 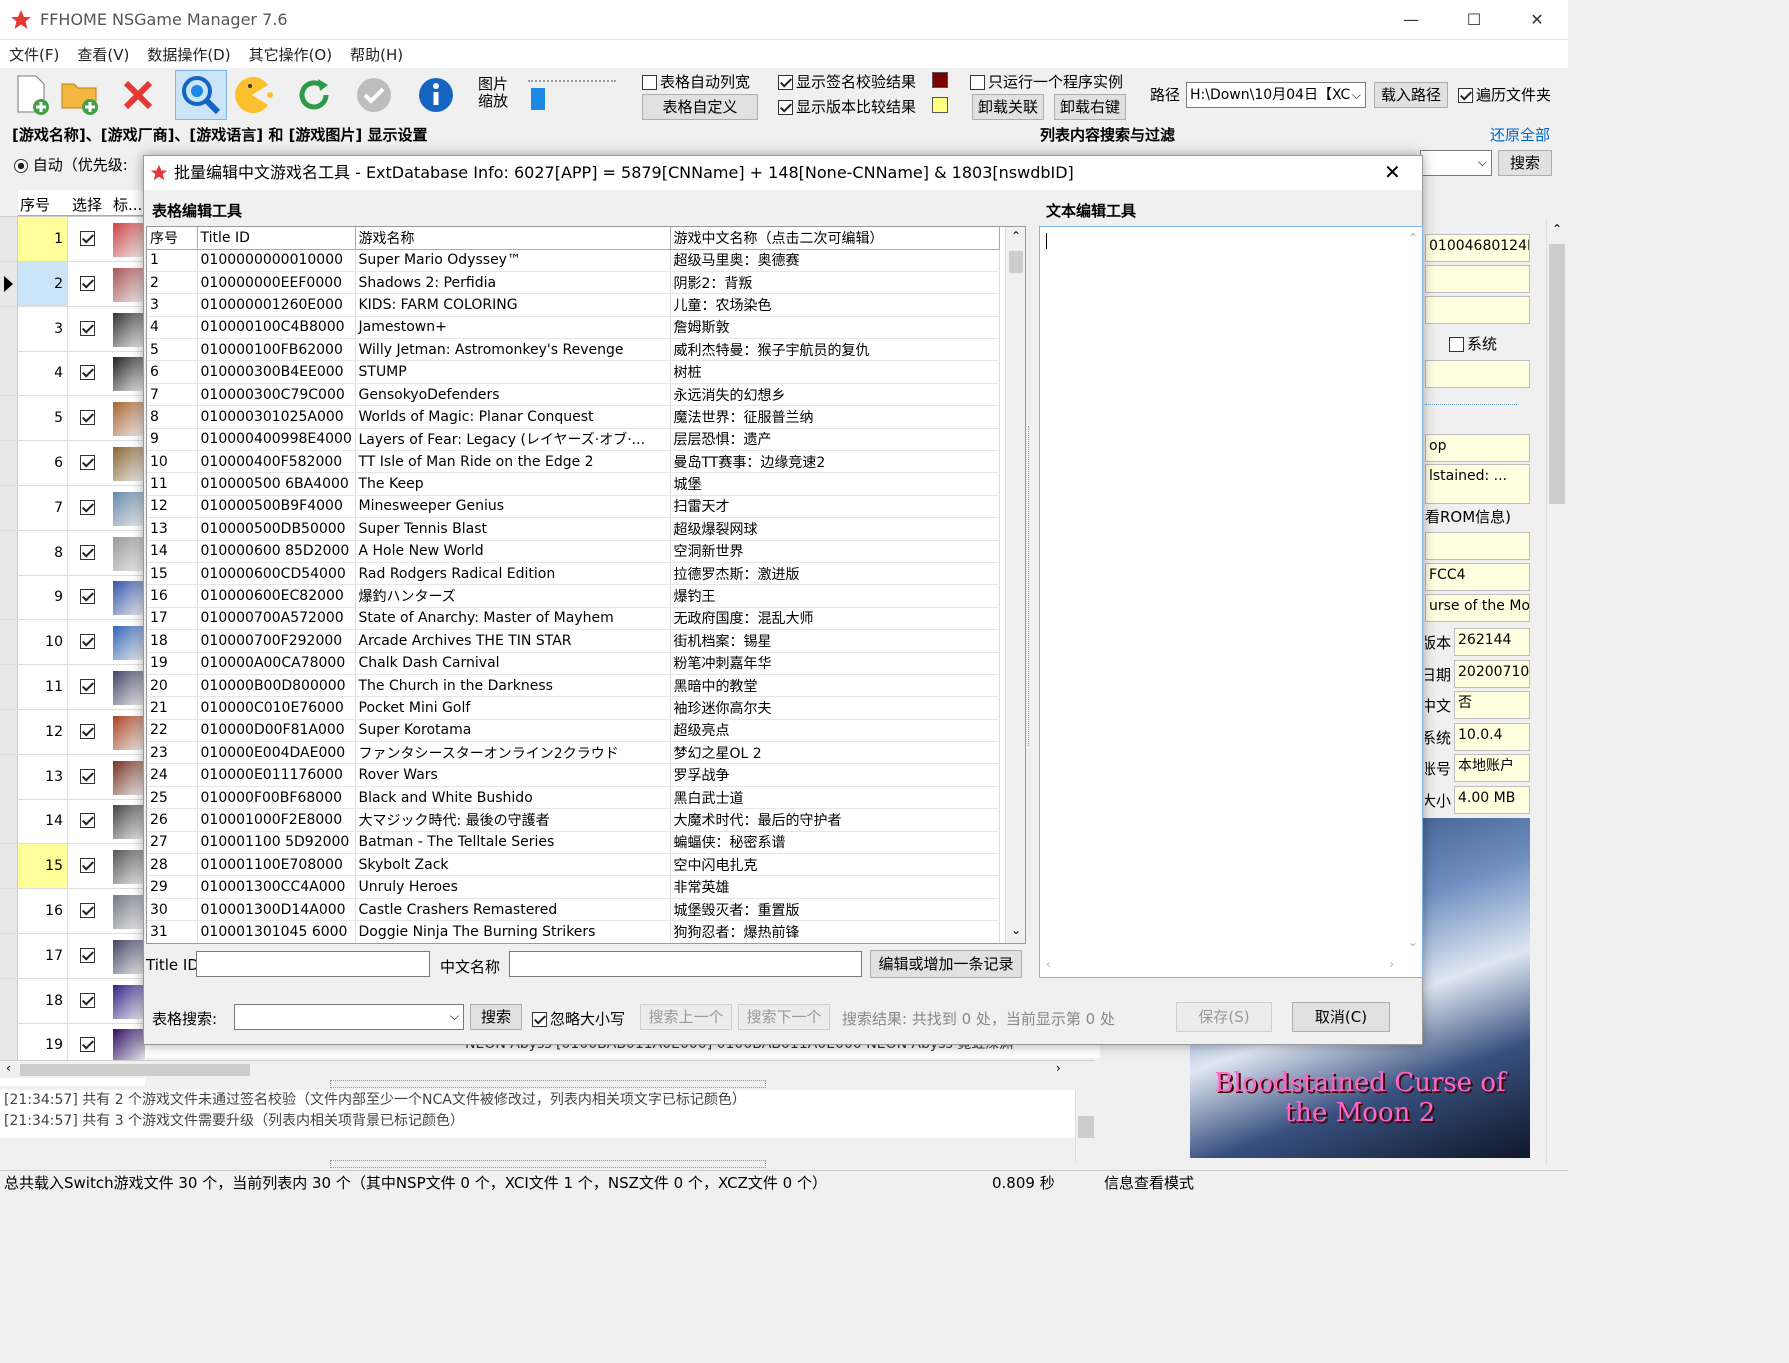 I want to click on row-titleid: 010000D00F81A000, so click(x=276, y=731).